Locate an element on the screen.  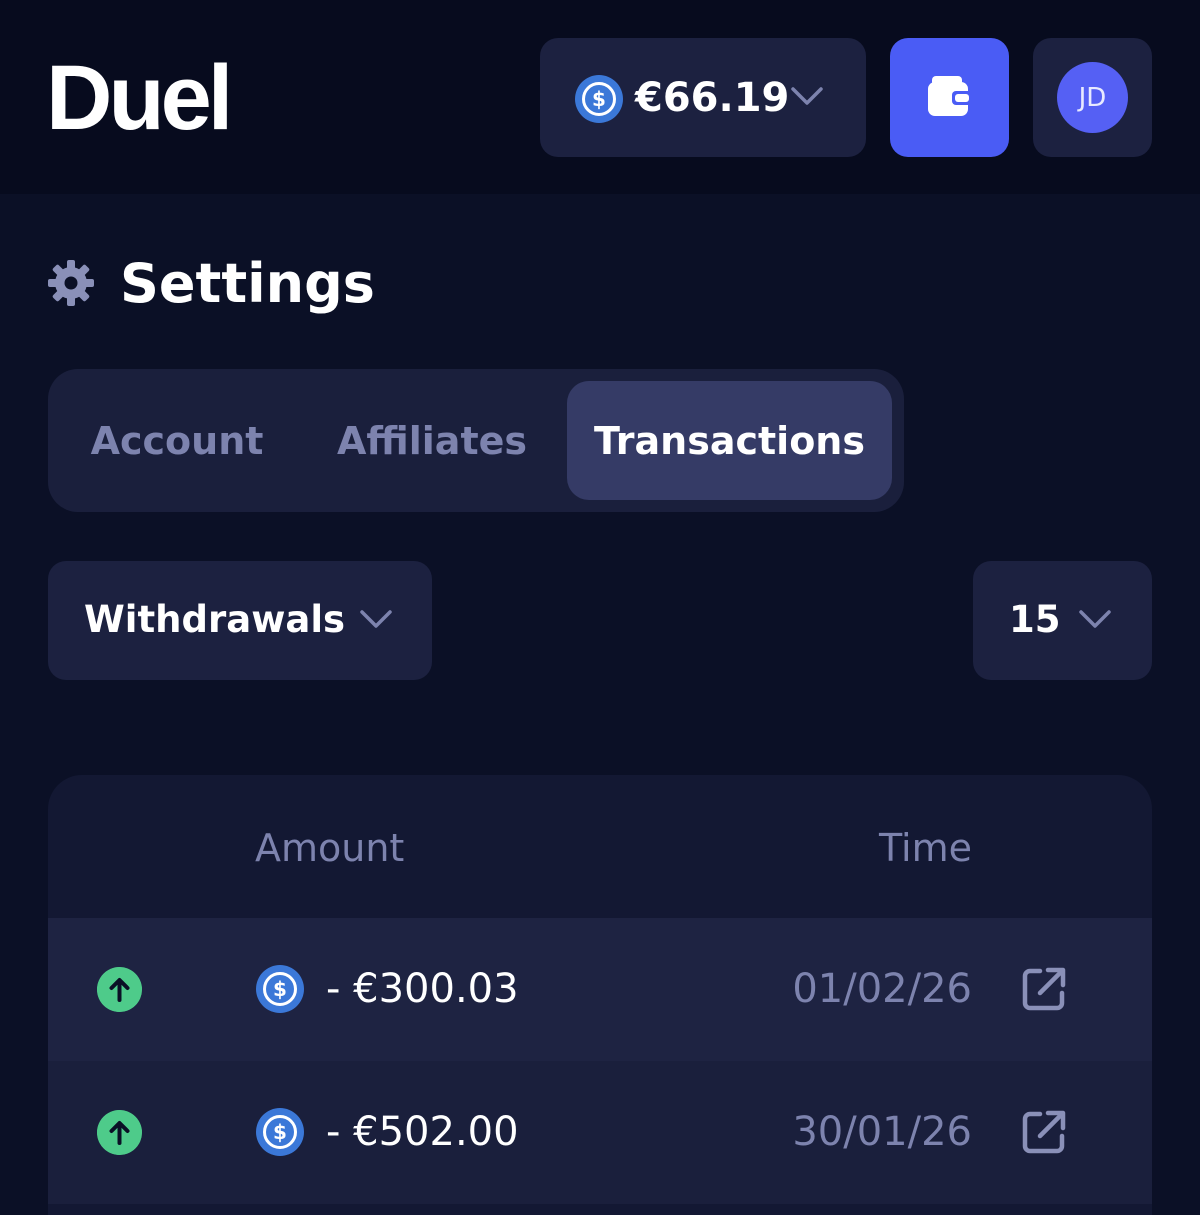
wallet-icon is located at coordinates (950, 96).